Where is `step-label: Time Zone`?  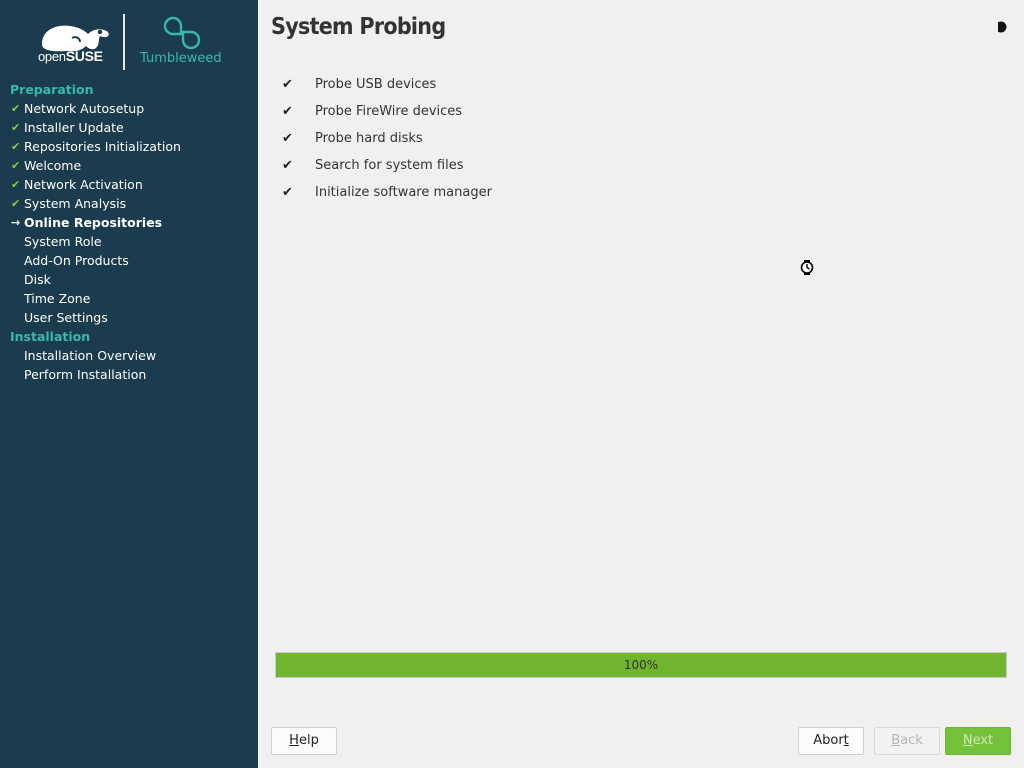
step-label: Time Zone is located at coordinates (57, 298).